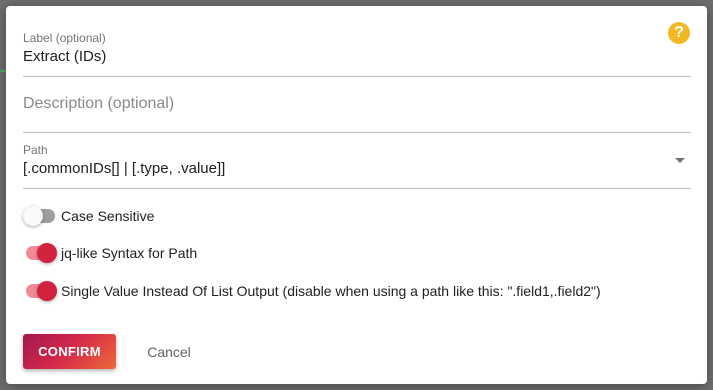 This screenshot has height=390, width=713. Describe the element at coordinates (357, 110) in the screenshot. I see `description-field: Description (optional)` at that location.